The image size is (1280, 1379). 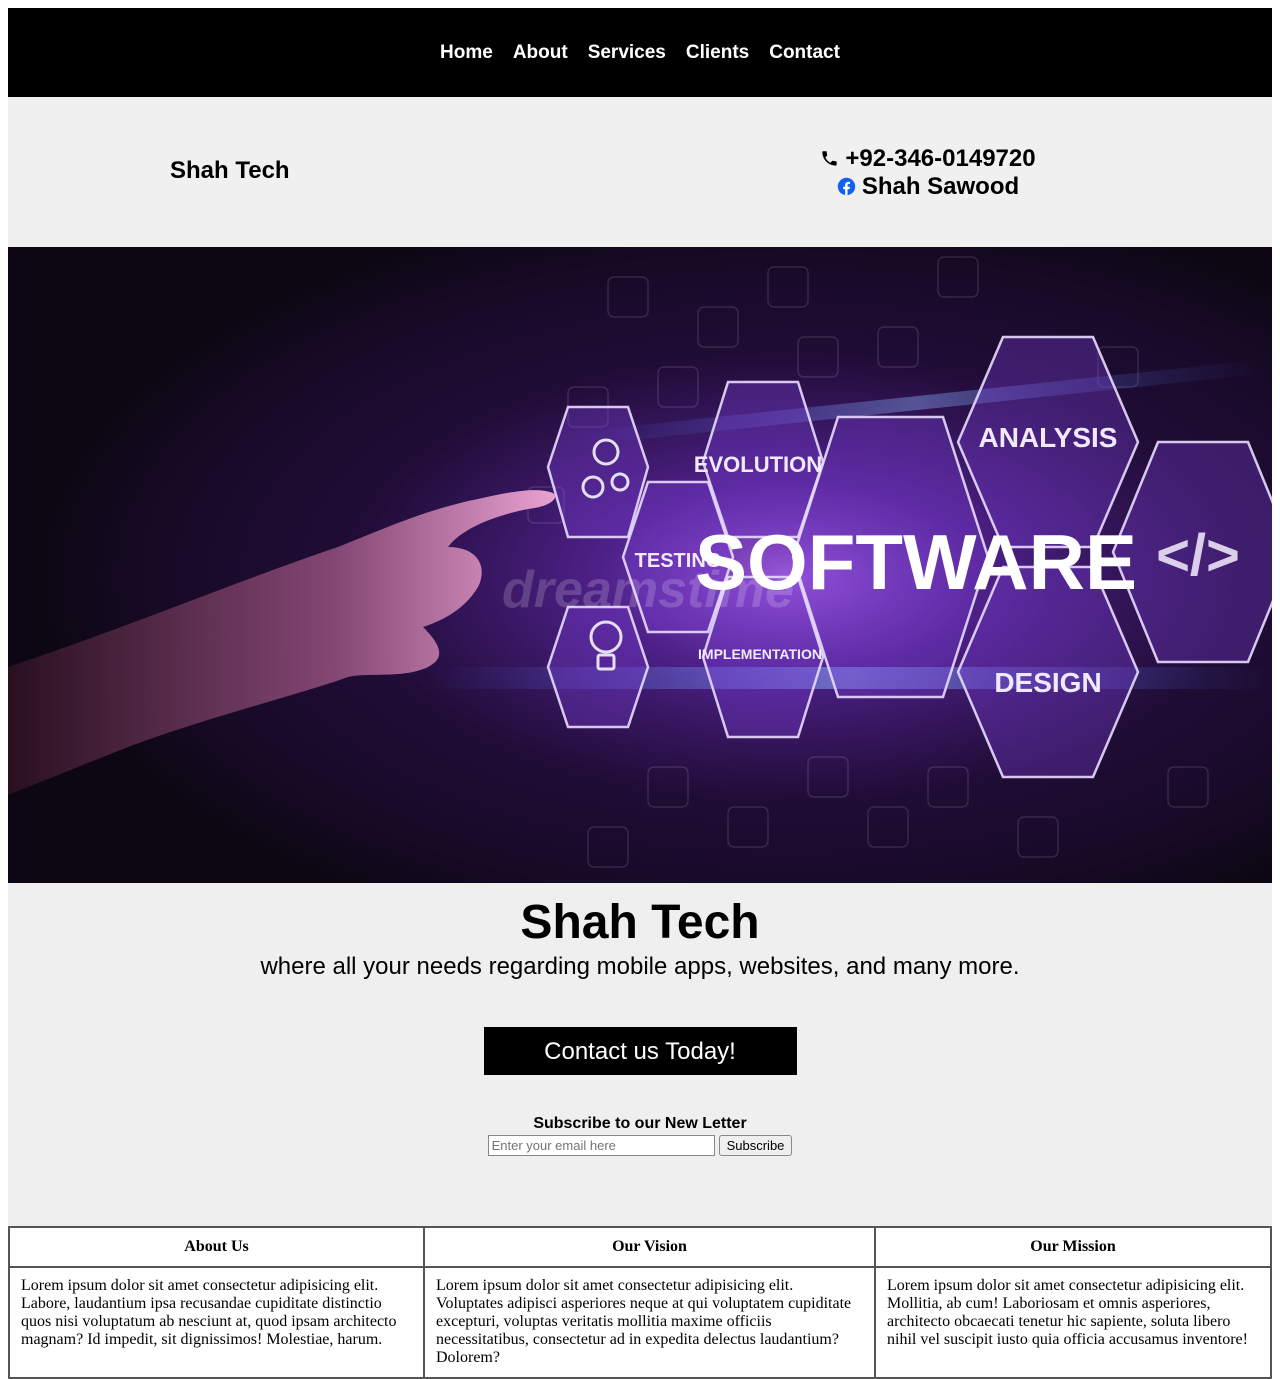 I want to click on hero-word-design: DESIGN, so click(x=1047, y=682).